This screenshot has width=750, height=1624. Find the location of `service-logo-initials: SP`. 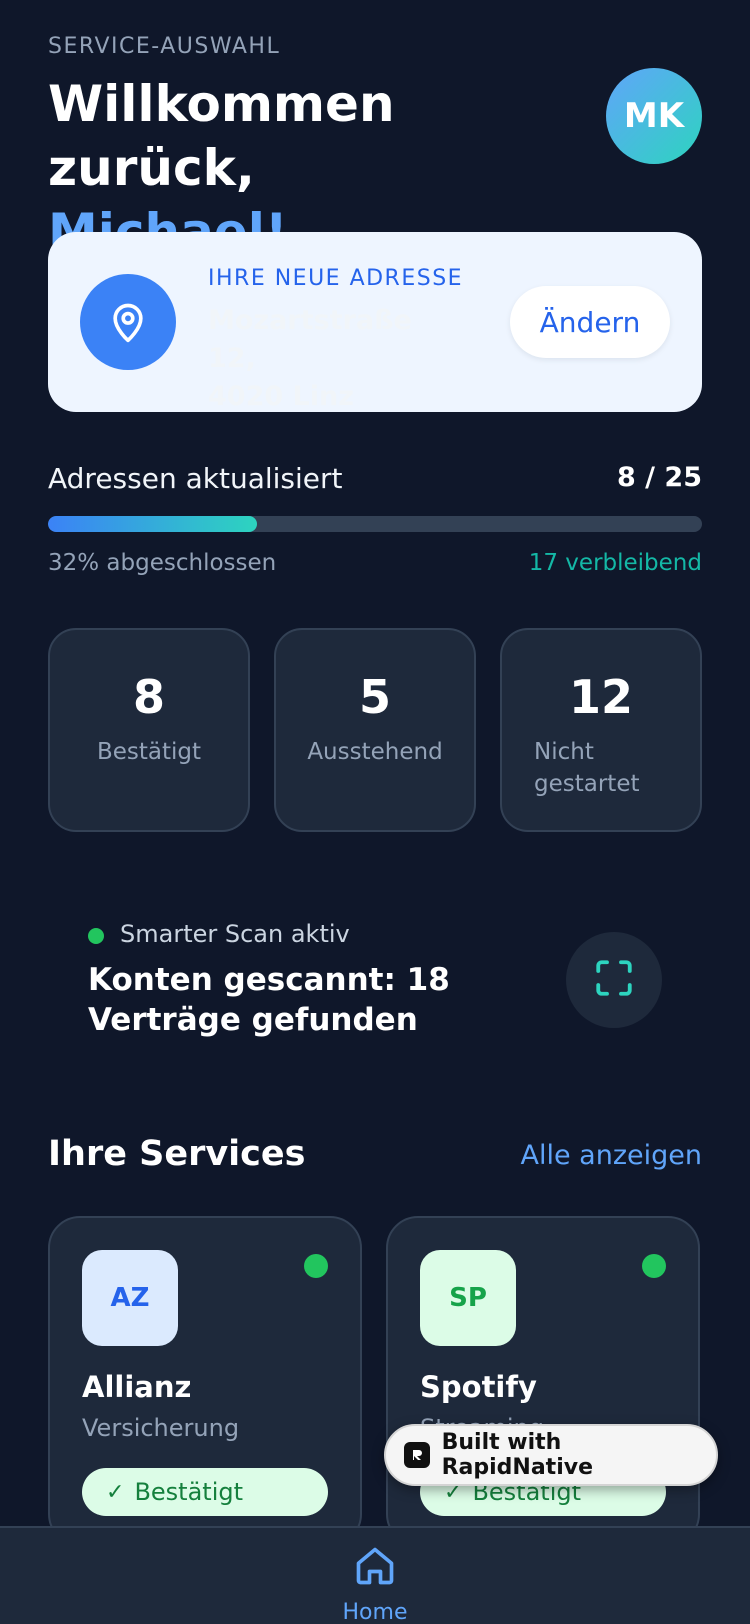

service-logo-initials: SP is located at coordinates (468, 1298).